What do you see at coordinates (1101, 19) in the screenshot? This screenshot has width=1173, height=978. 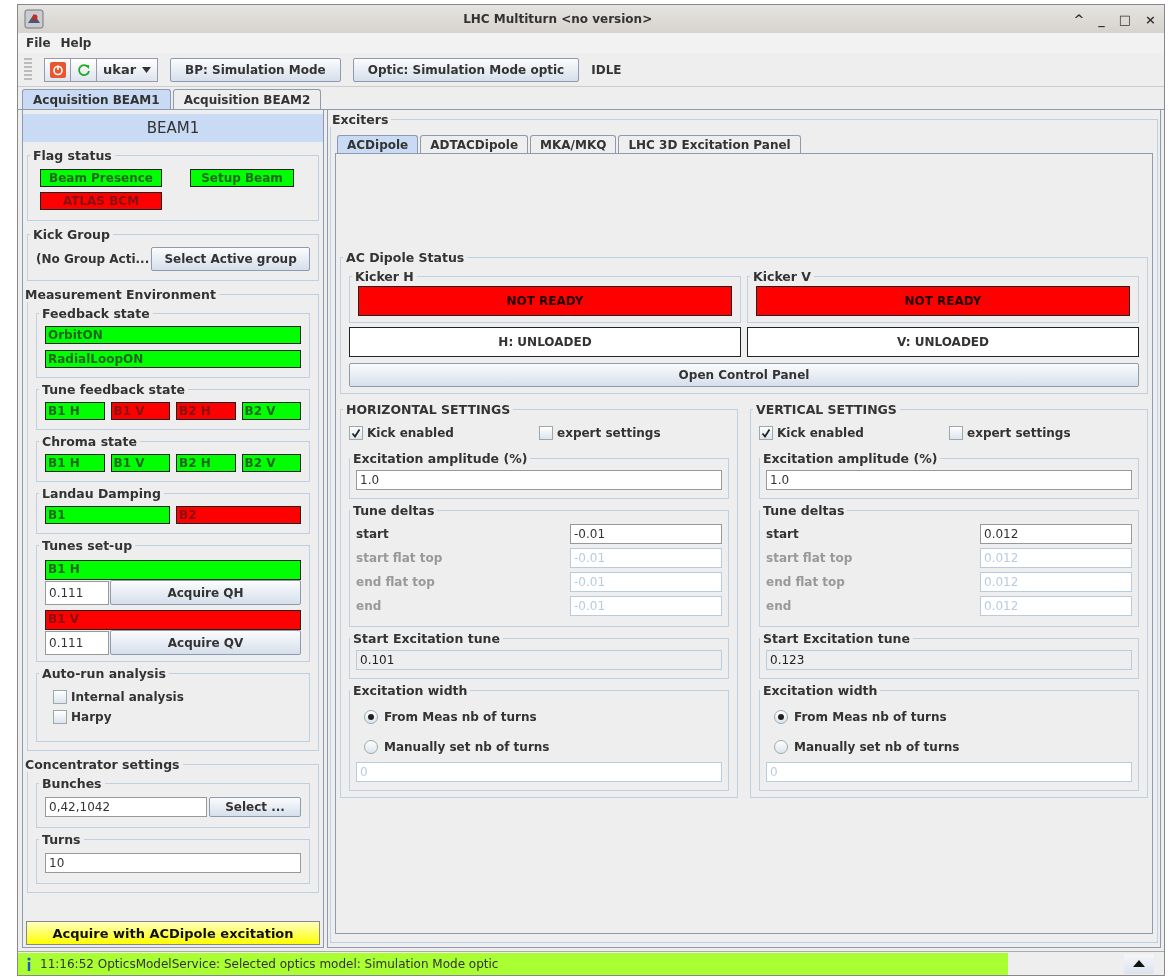 I see `window-control: _` at bounding box center [1101, 19].